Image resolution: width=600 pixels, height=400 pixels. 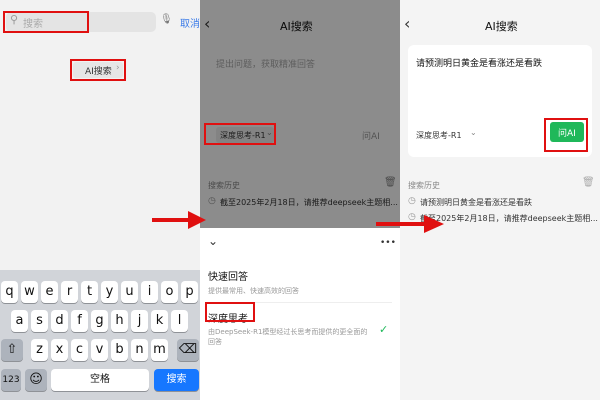 What do you see at coordinates (119, 350) in the screenshot?
I see `key-b: b` at bounding box center [119, 350].